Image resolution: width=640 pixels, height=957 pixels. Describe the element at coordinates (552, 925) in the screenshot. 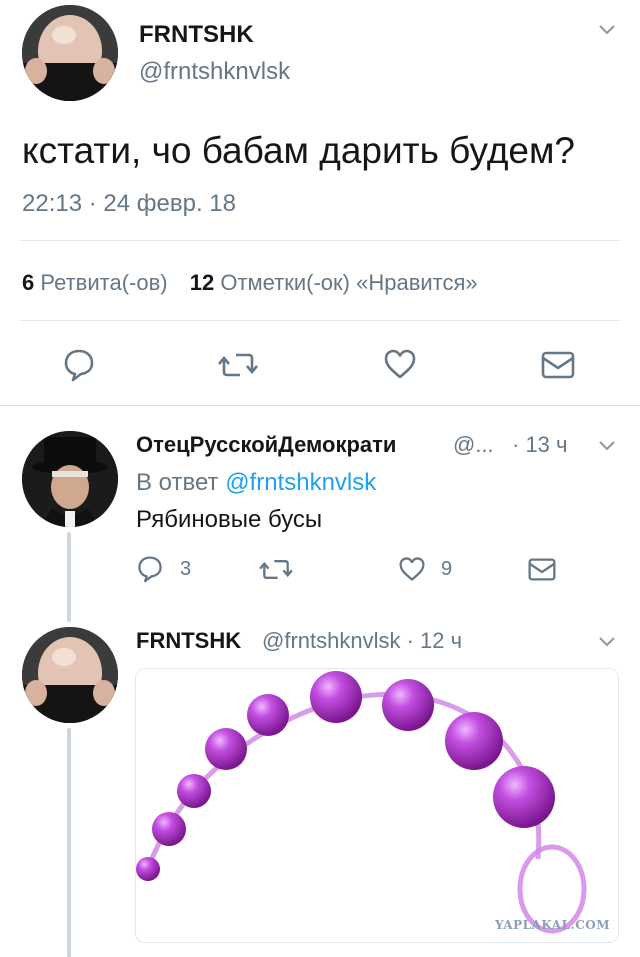

I see `watermark: YAPLAKAL.COM` at that location.